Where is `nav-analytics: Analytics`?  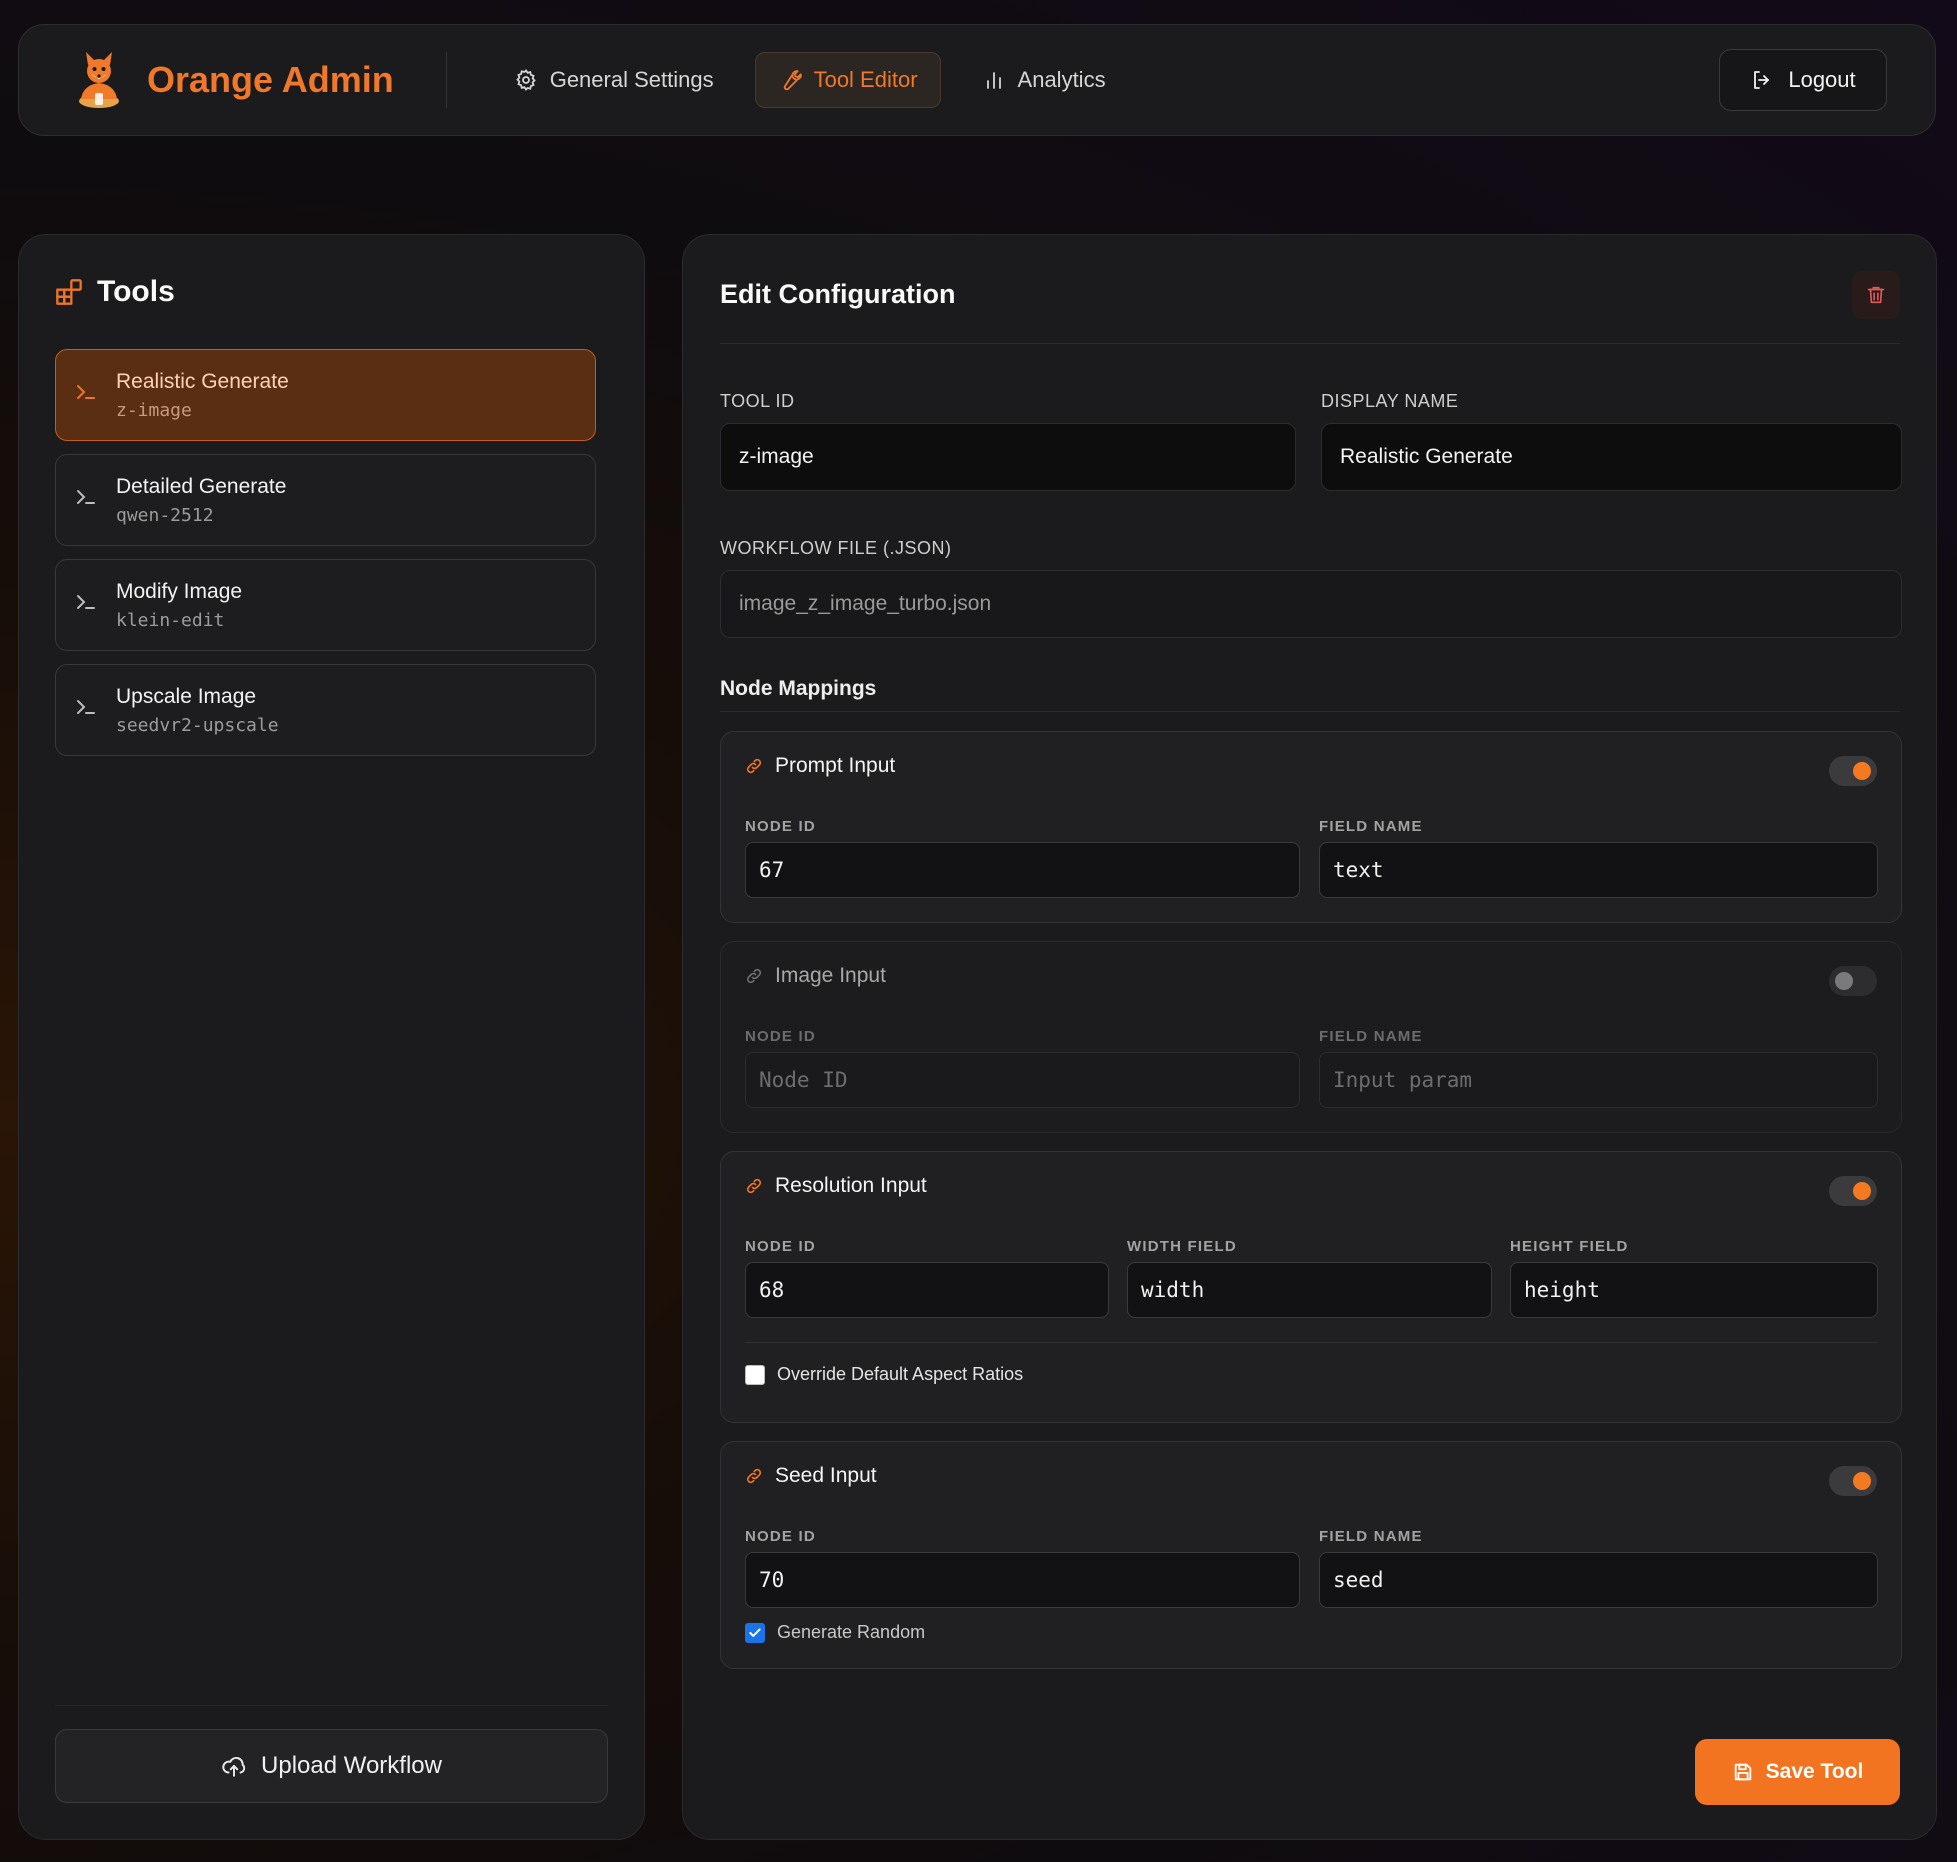
nav-analytics: Analytics is located at coordinates (1044, 80).